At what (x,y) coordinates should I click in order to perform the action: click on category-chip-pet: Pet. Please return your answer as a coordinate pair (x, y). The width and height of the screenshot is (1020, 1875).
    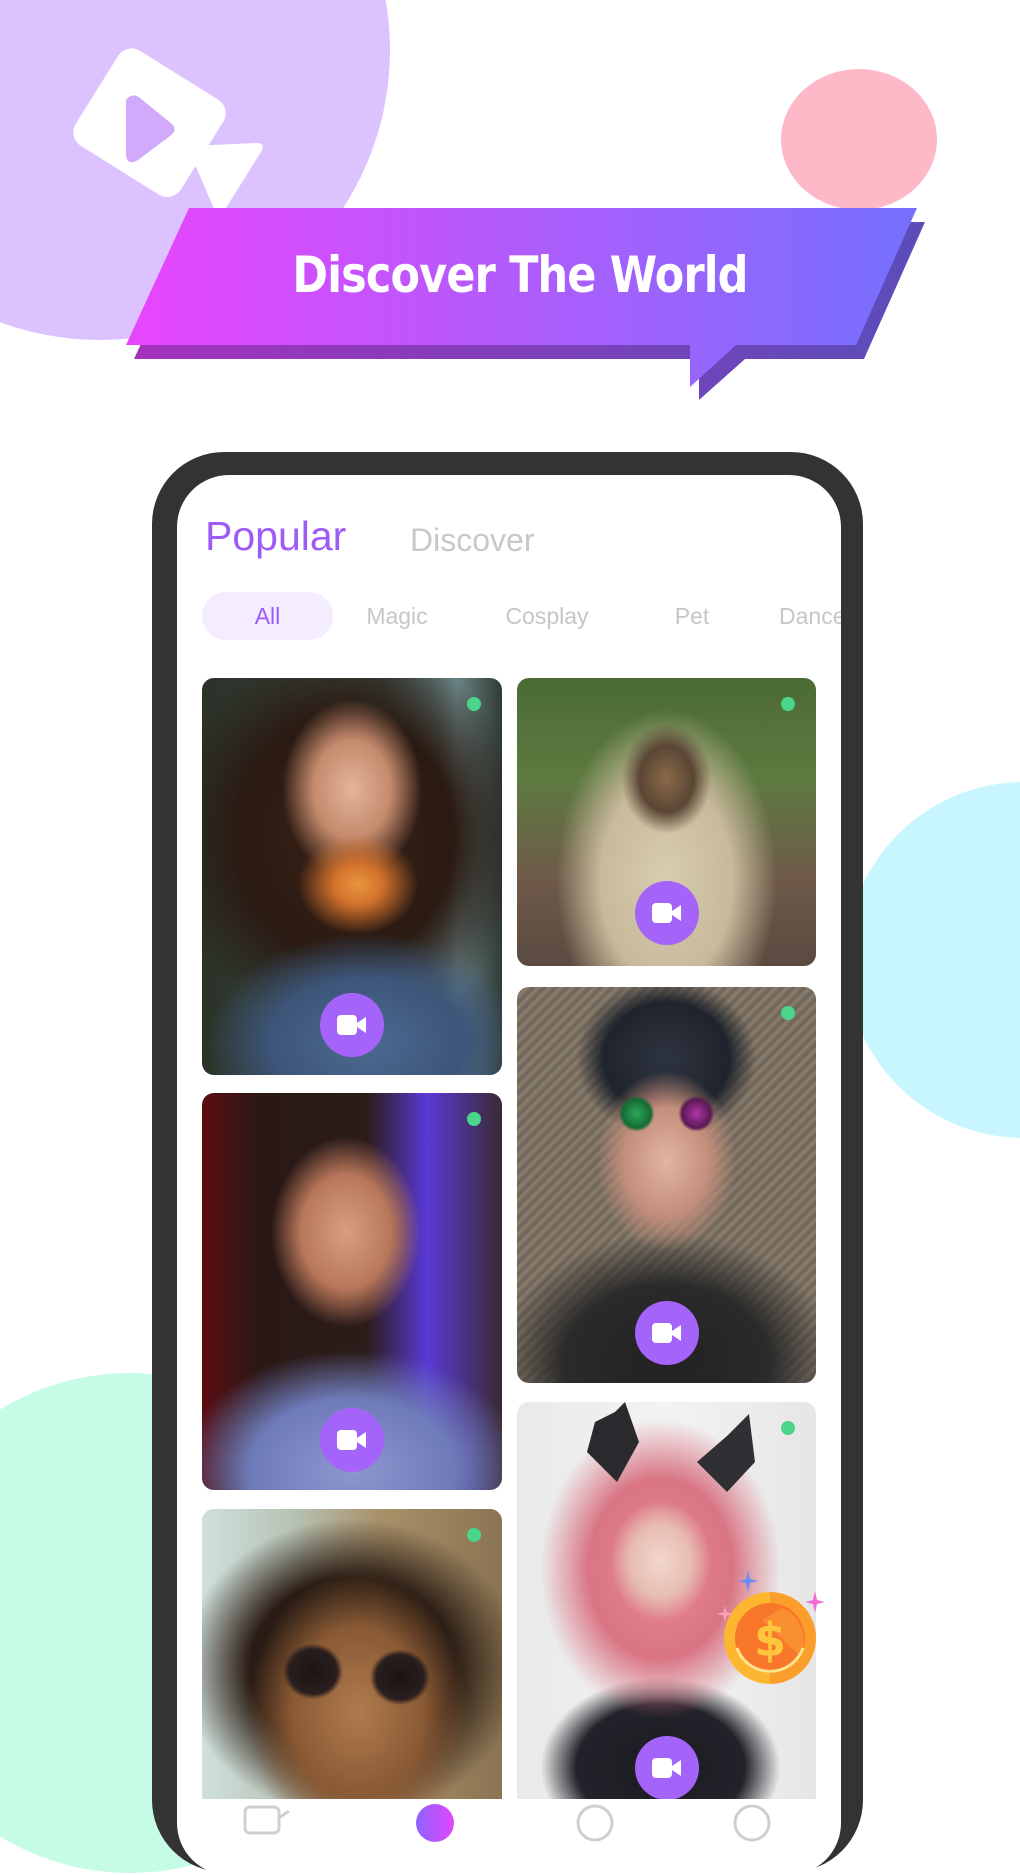
    Looking at the image, I should click on (692, 616).